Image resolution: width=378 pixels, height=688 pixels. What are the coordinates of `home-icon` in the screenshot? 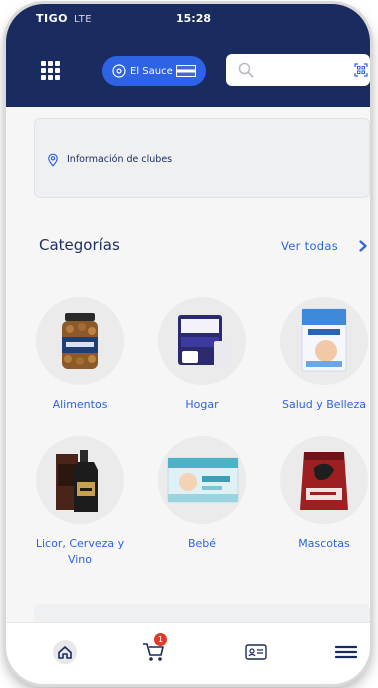 It's located at (65, 652).